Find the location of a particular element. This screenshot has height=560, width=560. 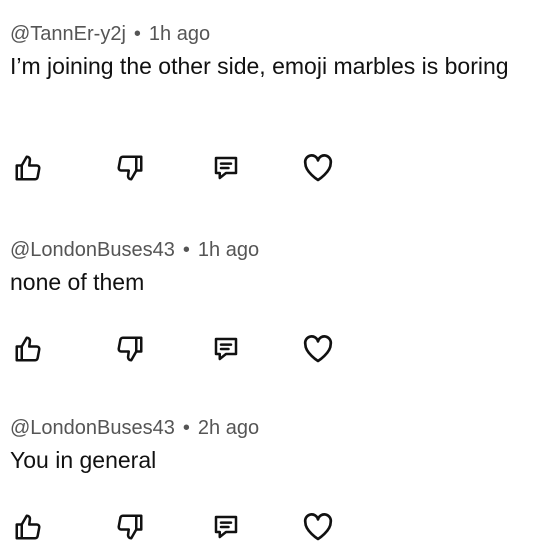

comment-author: @TannEr-y2j is located at coordinates (68, 34).